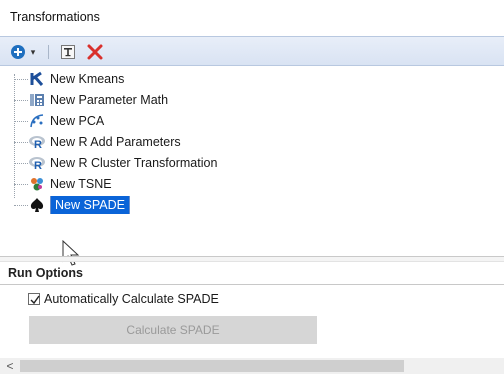  I want to click on horizontal-scrollbar: <, so click(252, 366).